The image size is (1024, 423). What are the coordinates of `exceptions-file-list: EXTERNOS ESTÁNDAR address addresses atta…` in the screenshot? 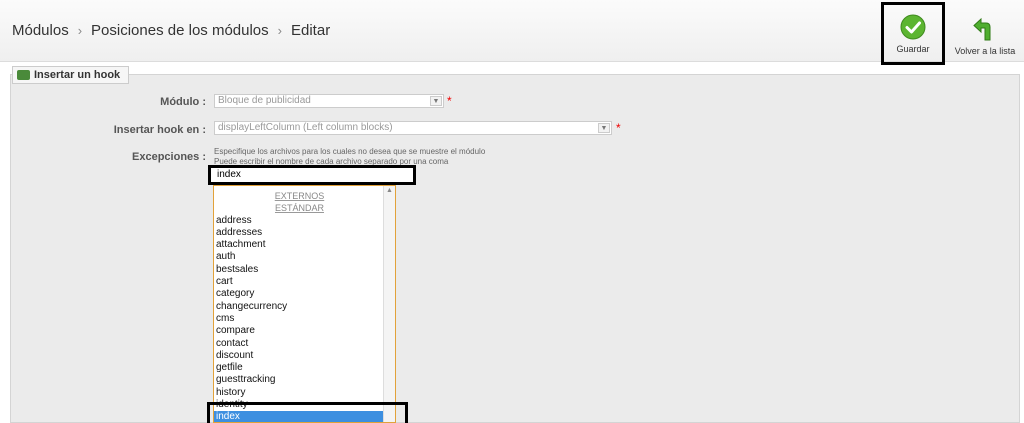 It's located at (304, 304).